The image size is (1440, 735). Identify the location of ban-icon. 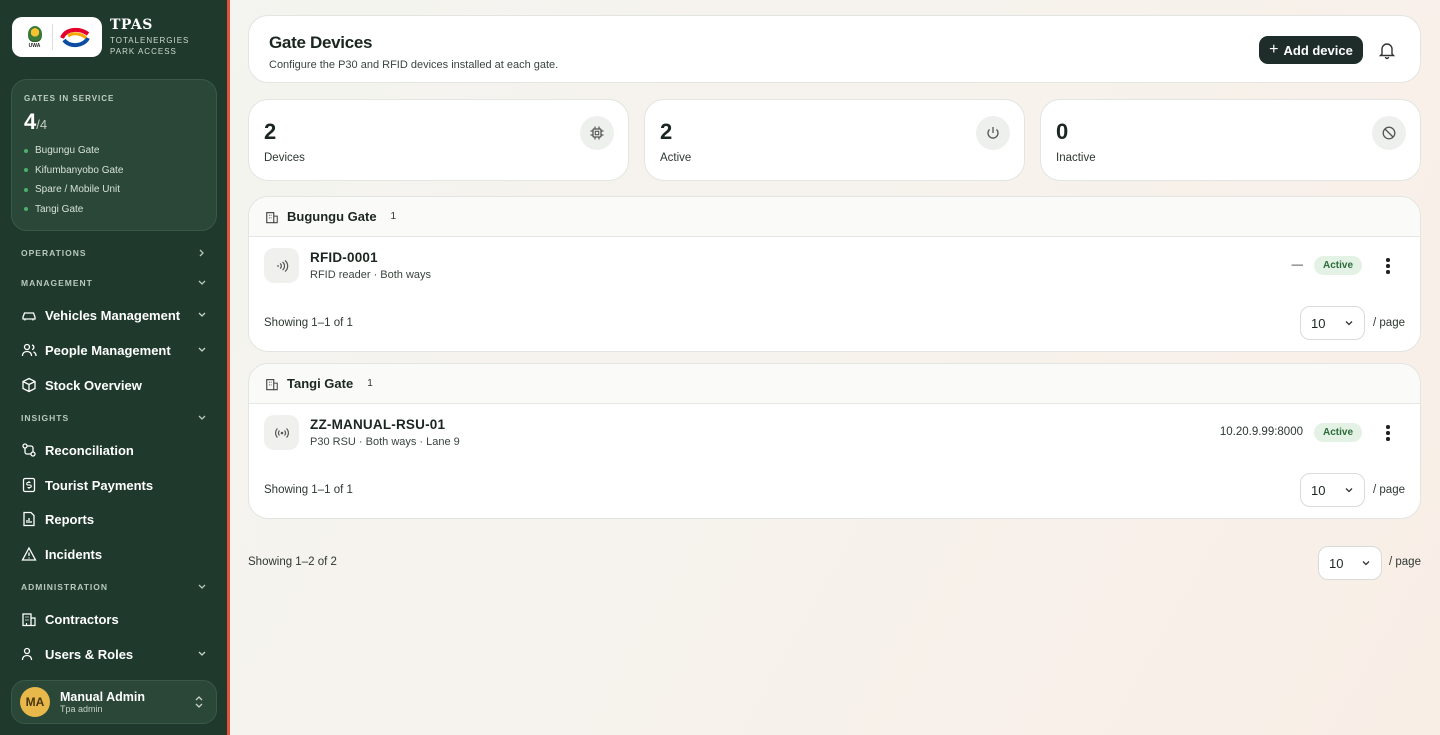
(1389, 133).